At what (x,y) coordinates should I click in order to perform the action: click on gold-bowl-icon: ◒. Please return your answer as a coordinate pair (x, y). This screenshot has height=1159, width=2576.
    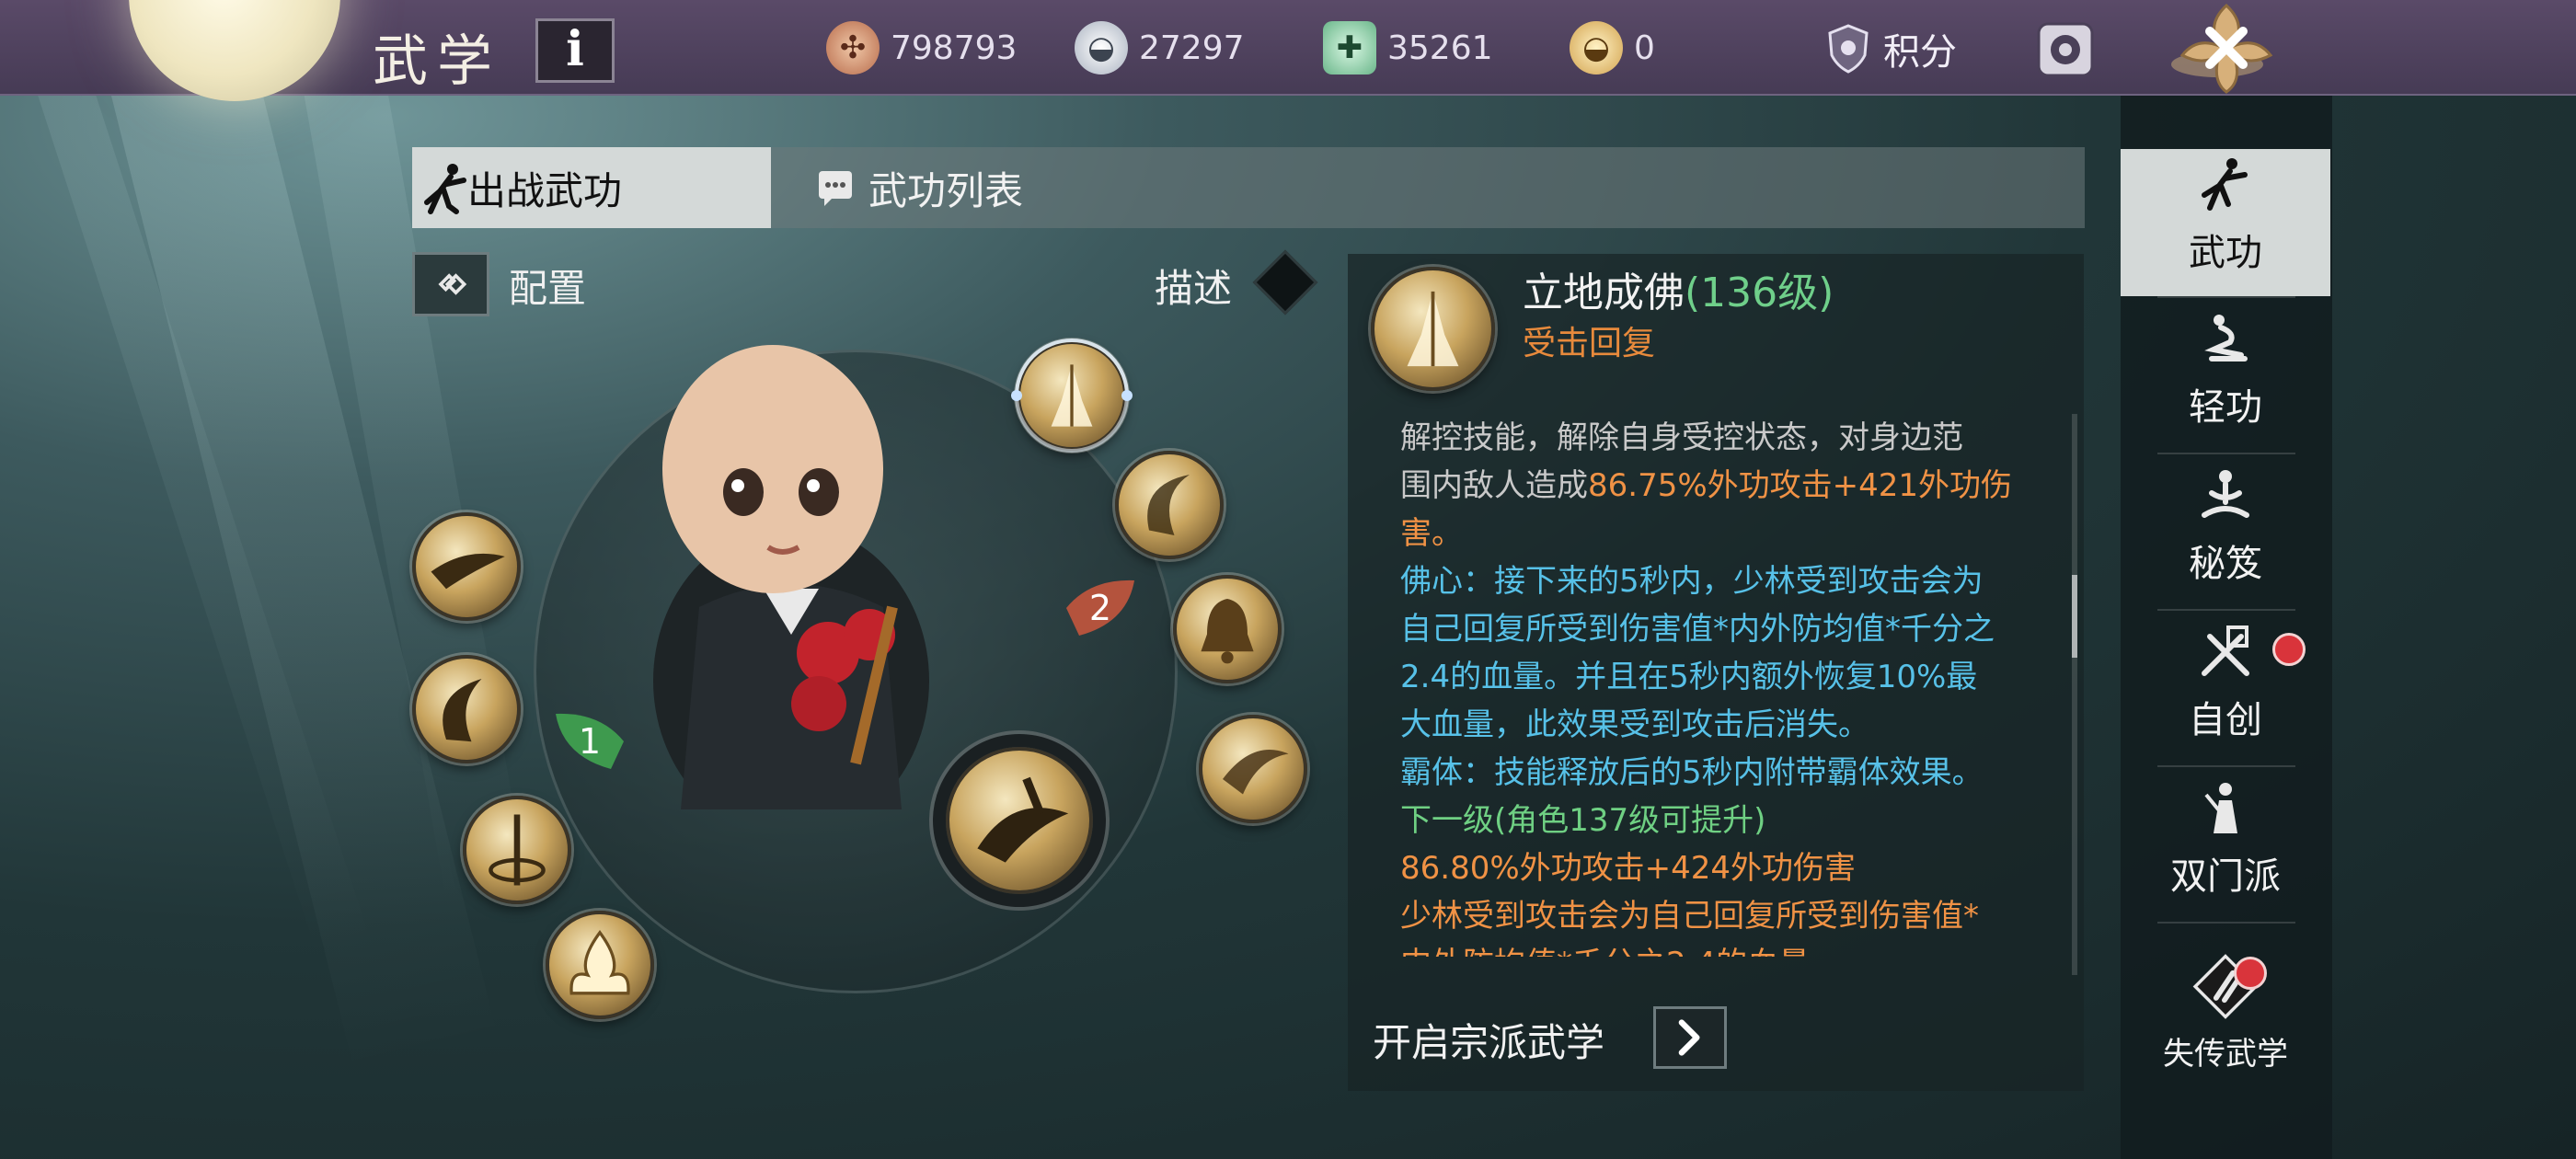
    Looking at the image, I should click on (1596, 48).